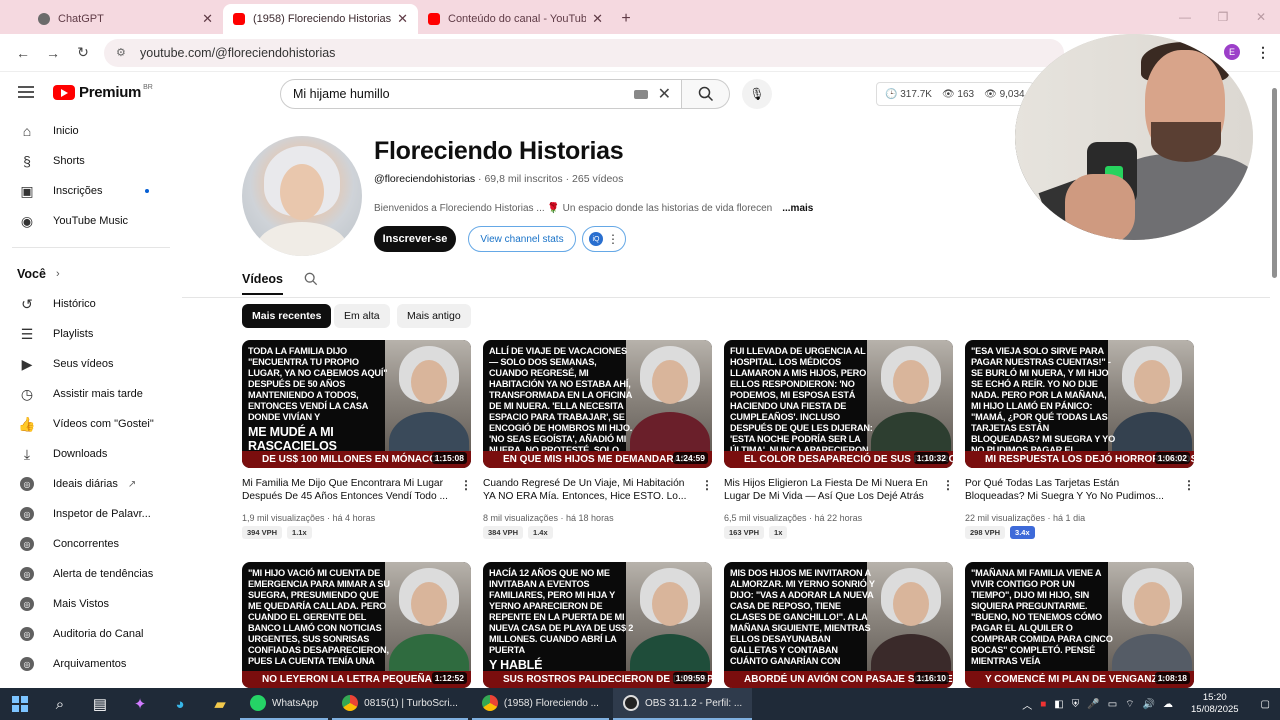 The width and height of the screenshot is (1280, 720). What do you see at coordinates (1185, 17) in the screenshot?
I see `minimize-icon: —` at bounding box center [1185, 17].